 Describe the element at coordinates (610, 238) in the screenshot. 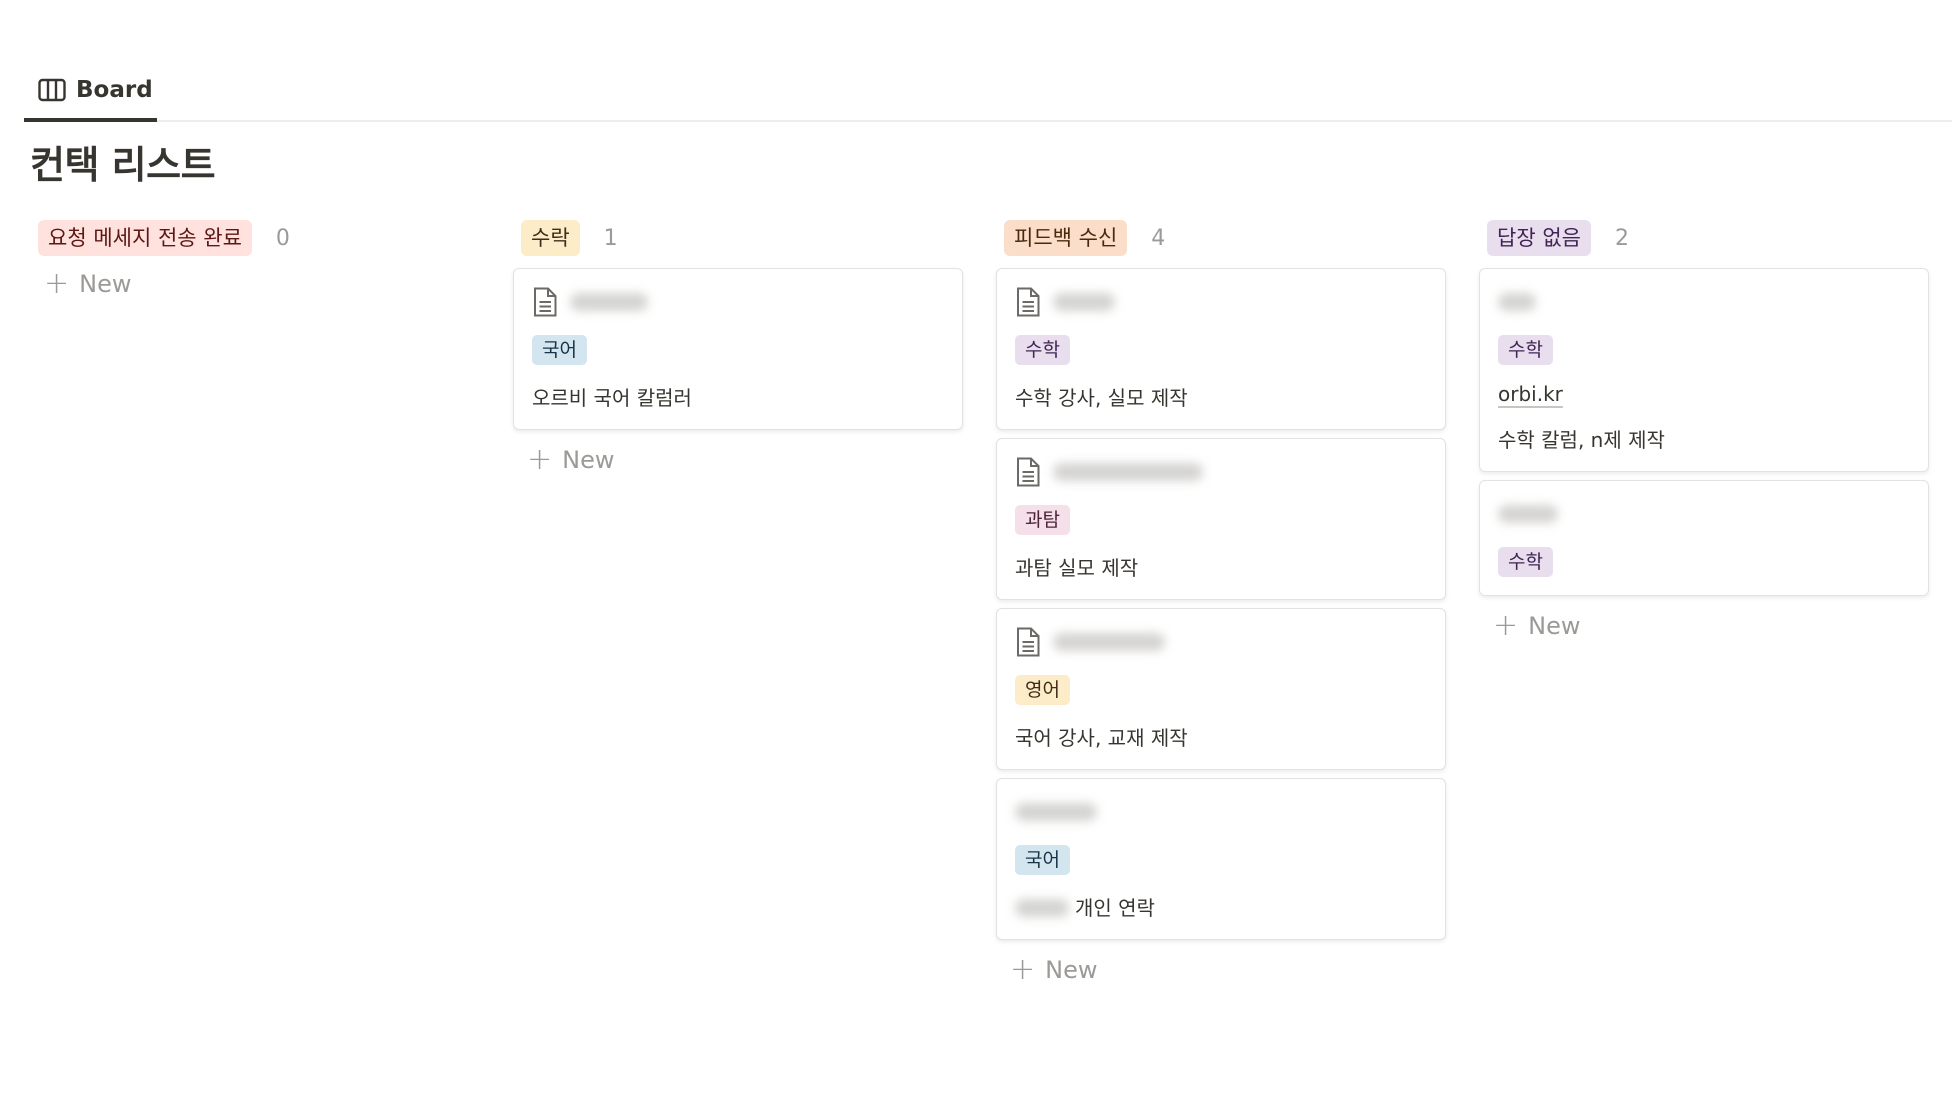

I see `group-count: 1` at that location.